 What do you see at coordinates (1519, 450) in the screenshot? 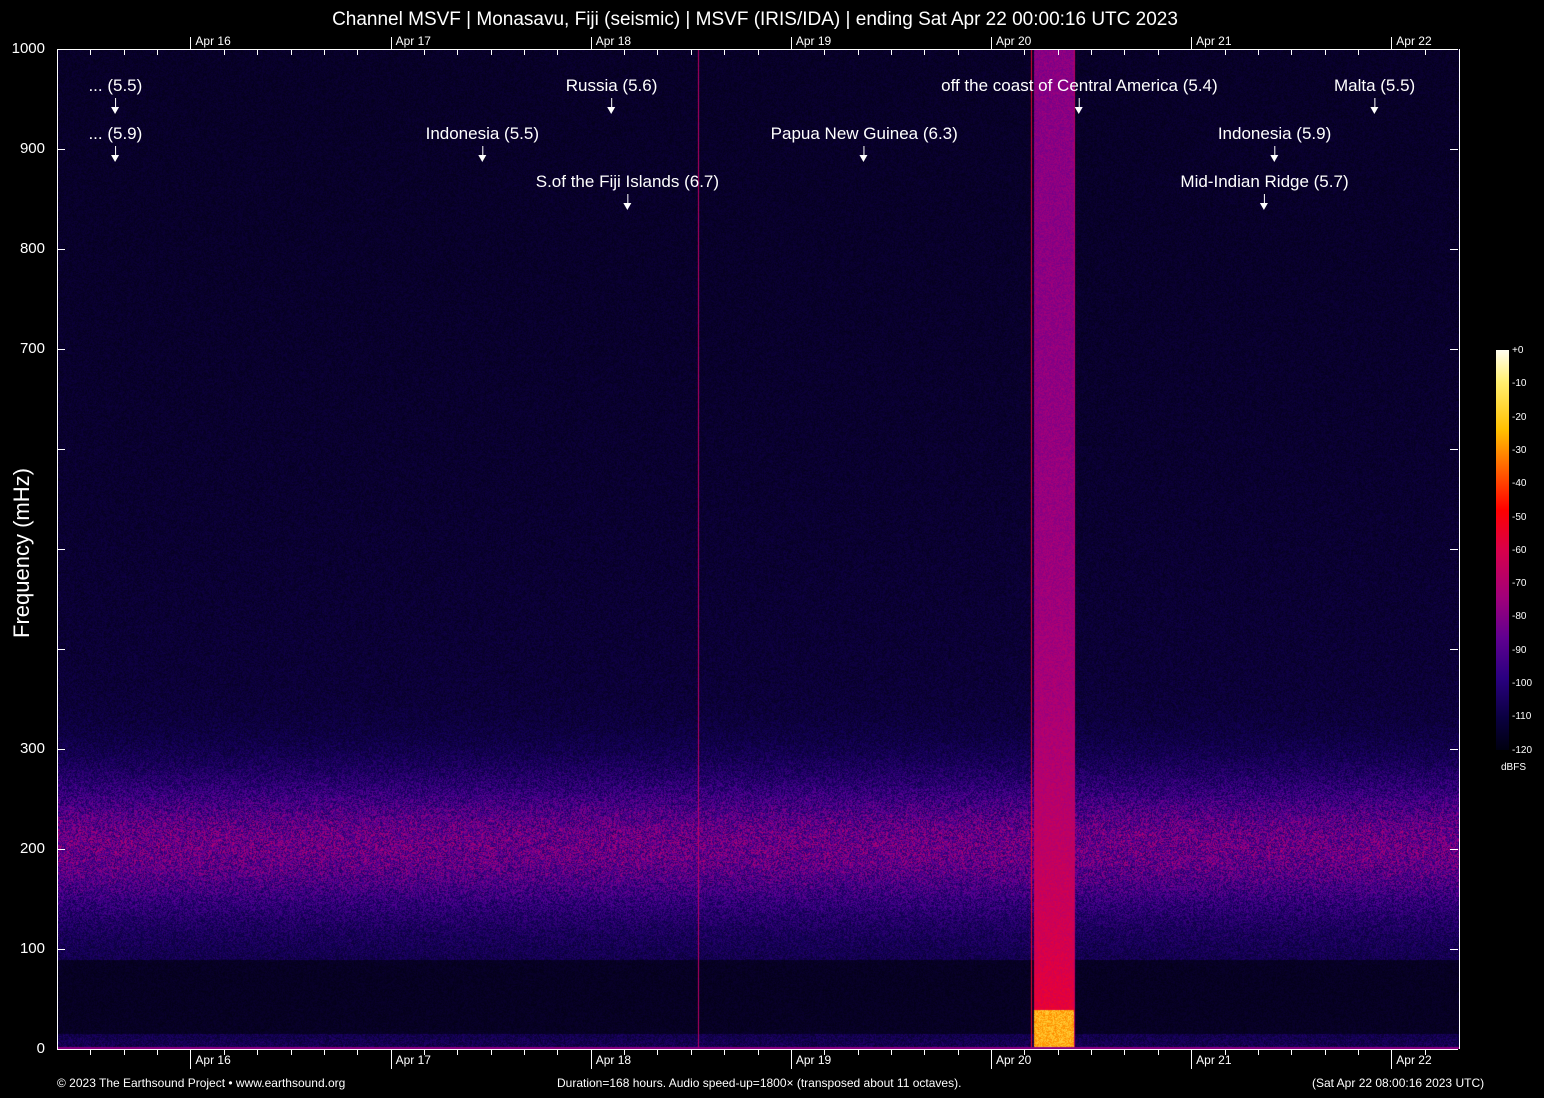
I see `colorbar-tick-label: -30` at bounding box center [1519, 450].